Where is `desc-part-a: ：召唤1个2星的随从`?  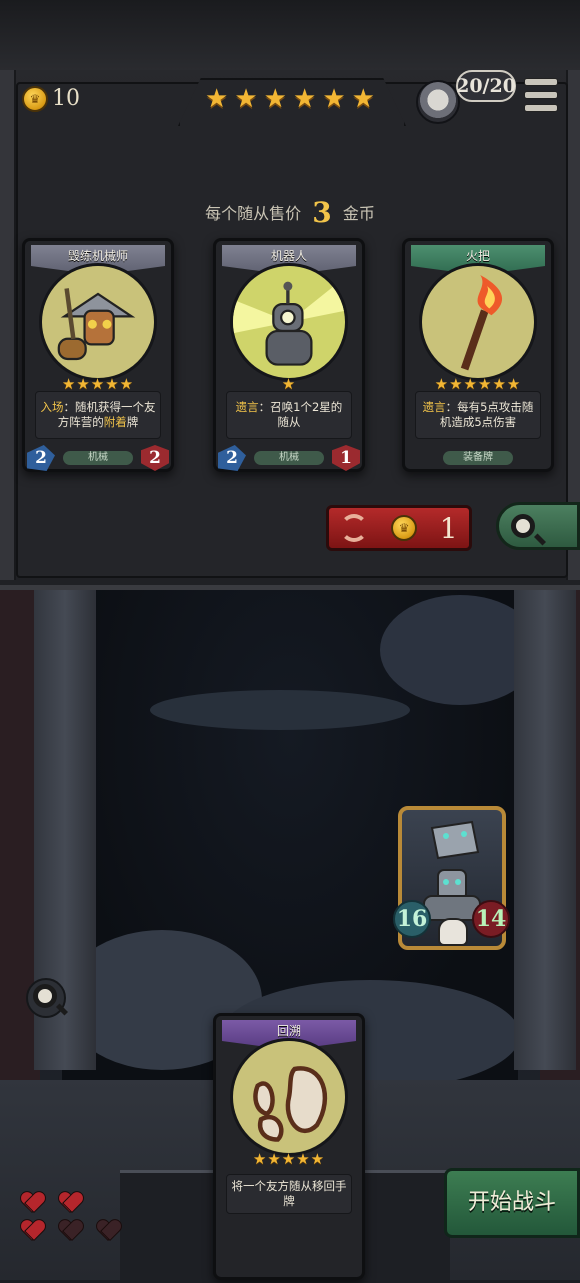
desc-part-a: ：召唤1个2星的随从 is located at coordinates (300, 414).